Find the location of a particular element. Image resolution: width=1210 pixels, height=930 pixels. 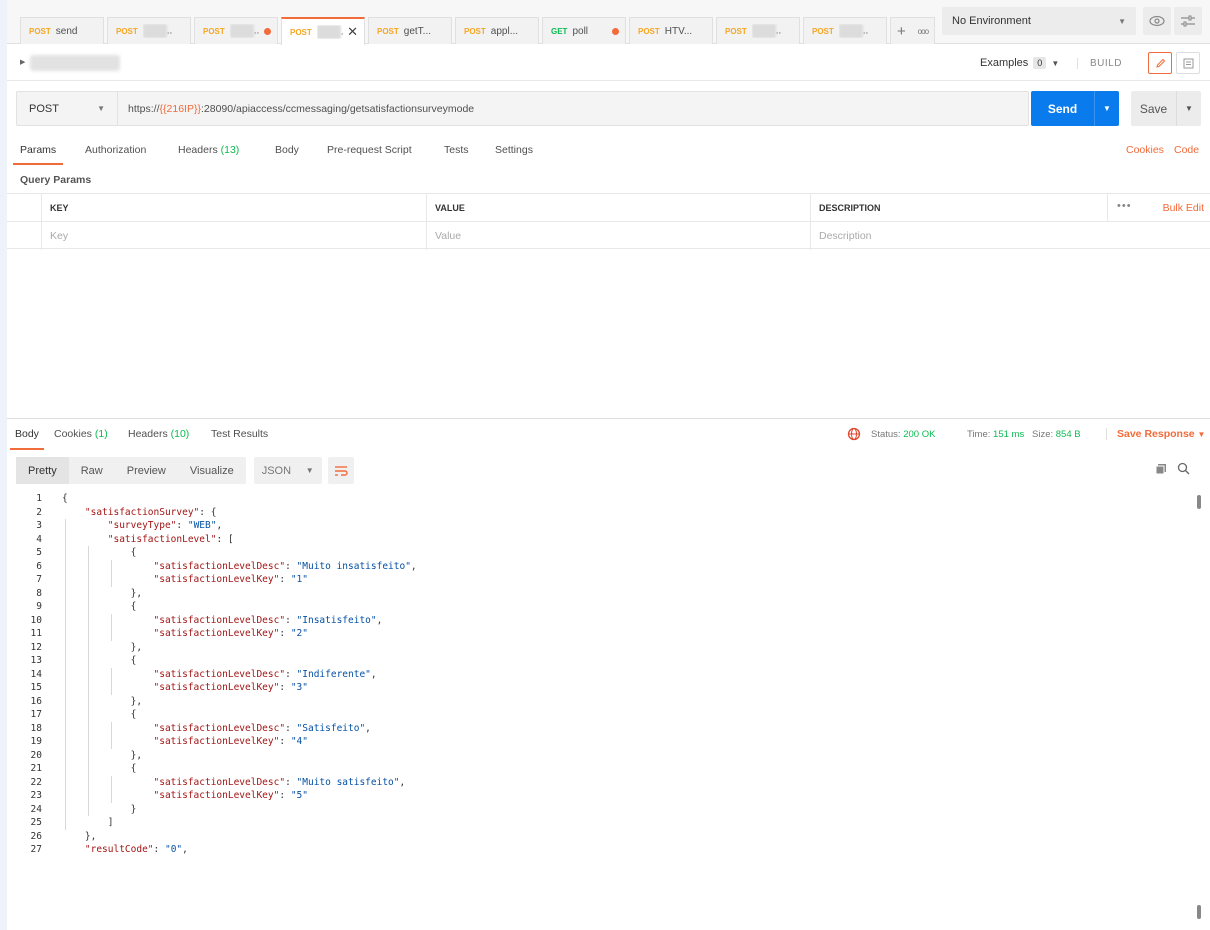

line-number: 7 is located at coordinates (39, 579).